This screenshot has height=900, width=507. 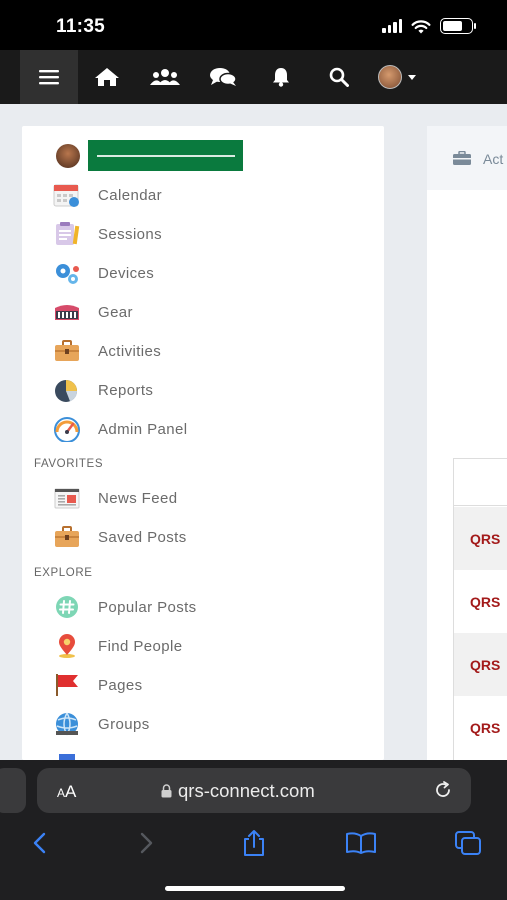 I want to click on keyboard-icon, so click(x=67, y=312).